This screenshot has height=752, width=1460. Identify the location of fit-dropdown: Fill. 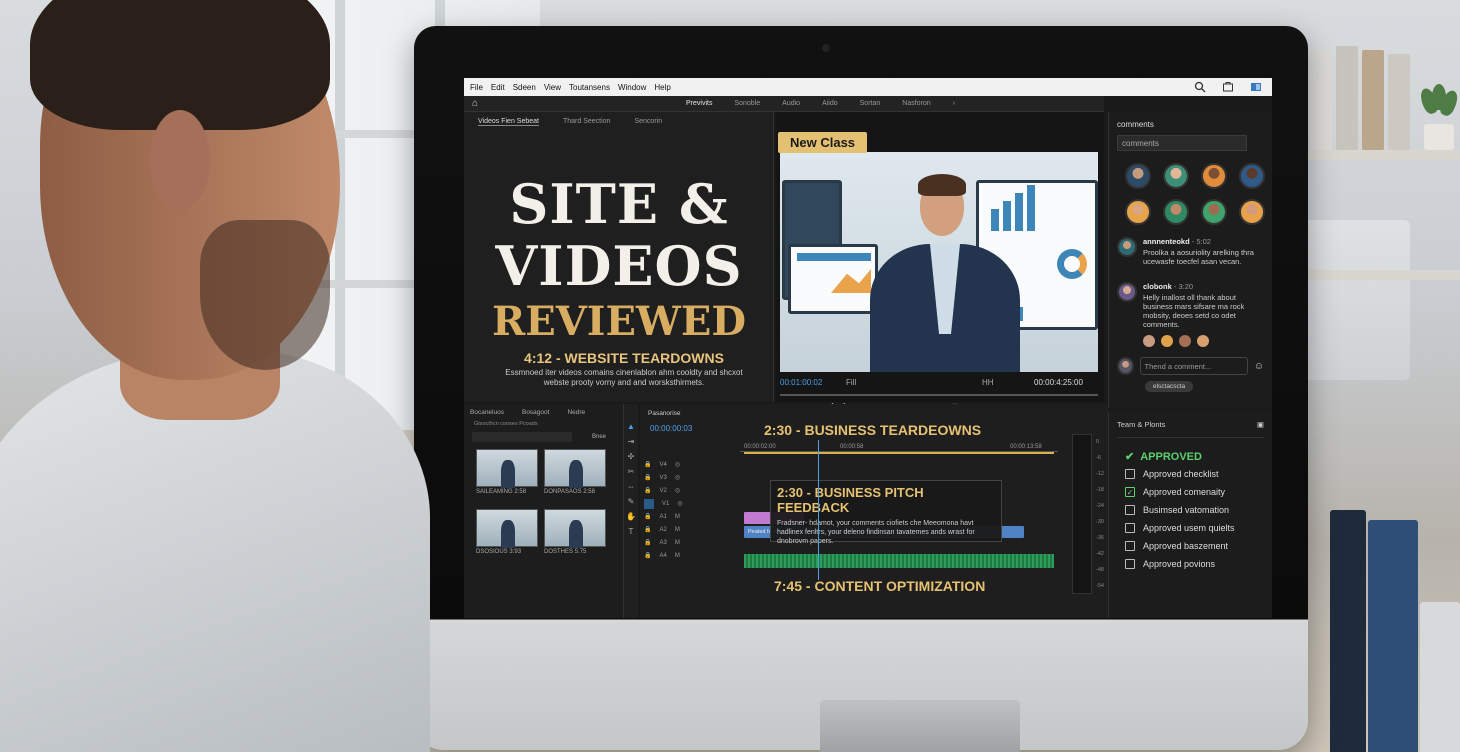
(851, 382).